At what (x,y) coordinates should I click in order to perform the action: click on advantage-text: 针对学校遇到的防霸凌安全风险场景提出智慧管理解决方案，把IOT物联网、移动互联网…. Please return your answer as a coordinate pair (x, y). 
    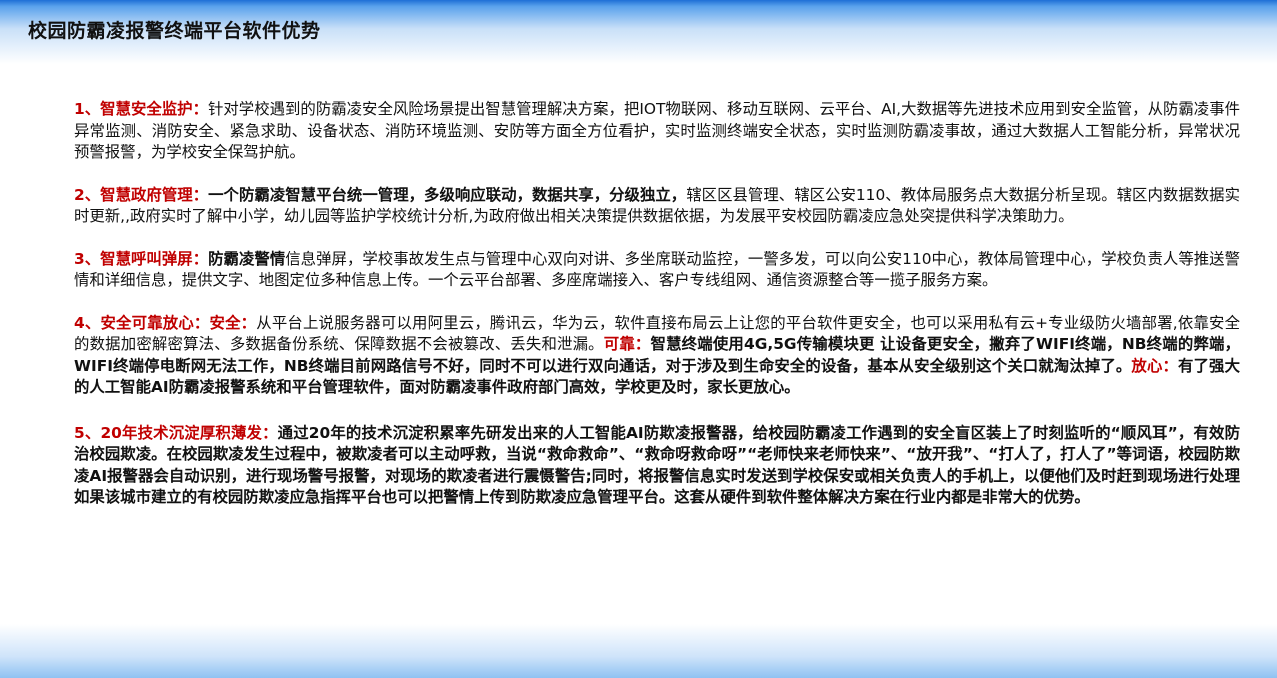
    Looking at the image, I should click on (657, 130).